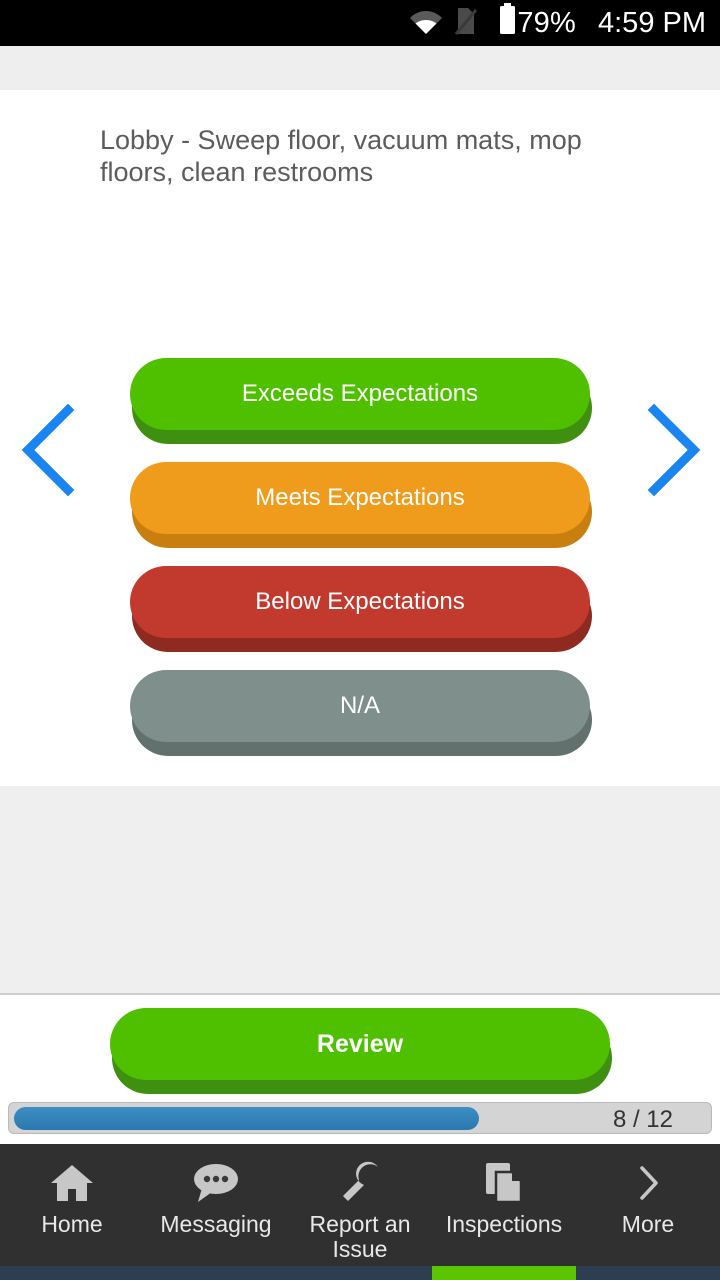 The width and height of the screenshot is (720, 1280). I want to click on nav-label: More, so click(648, 1224).